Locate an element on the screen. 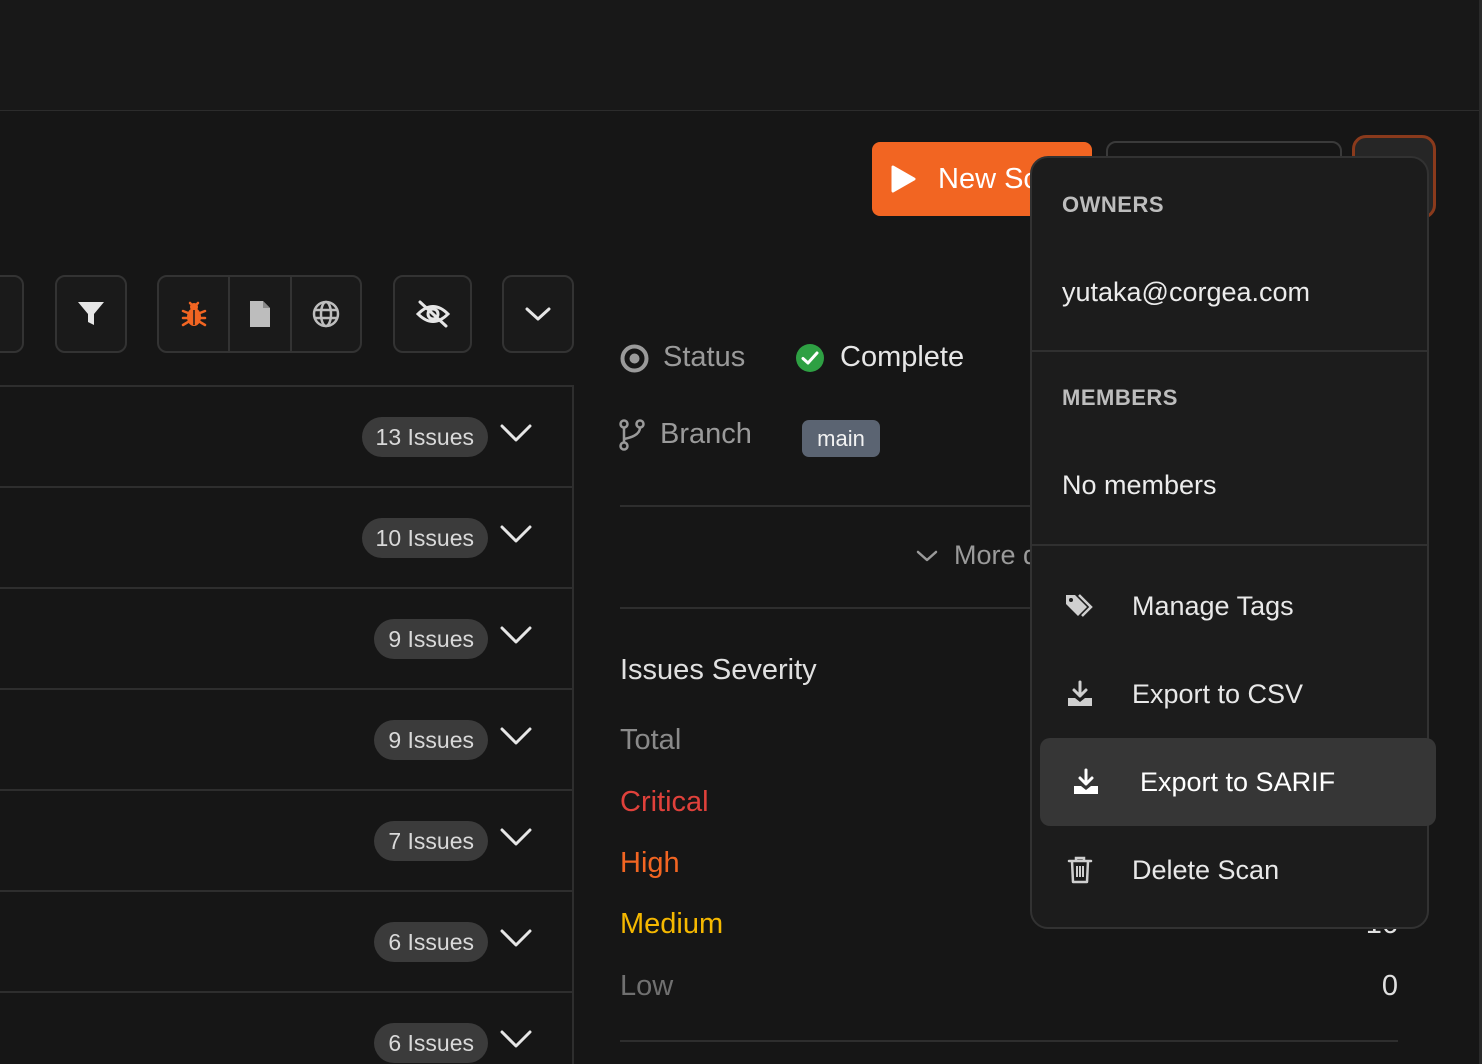 The height and width of the screenshot is (1064, 1482). filter-icon is located at coordinates (91, 313).